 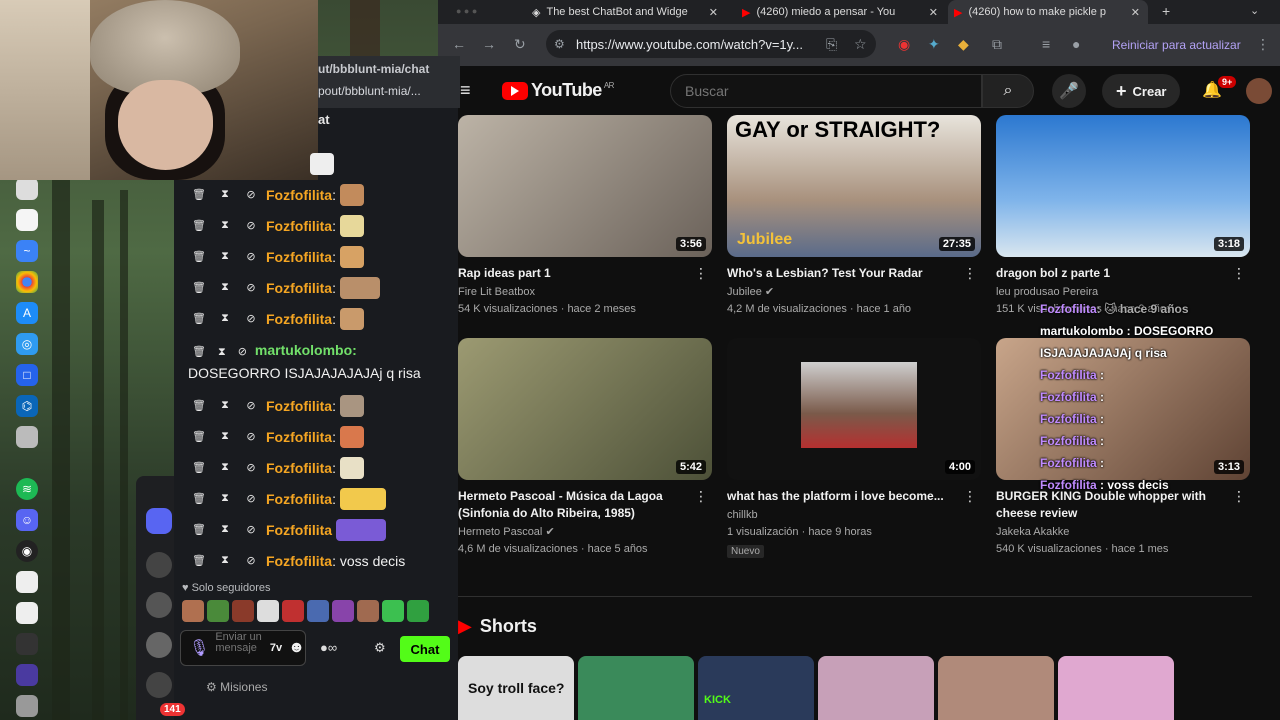 What do you see at coordinates (1048, 12) in the screenshot?
I see `tab-youtube-2: ▶ (4260) how to make pickle p ✕` at bounding box center [1048, 12].